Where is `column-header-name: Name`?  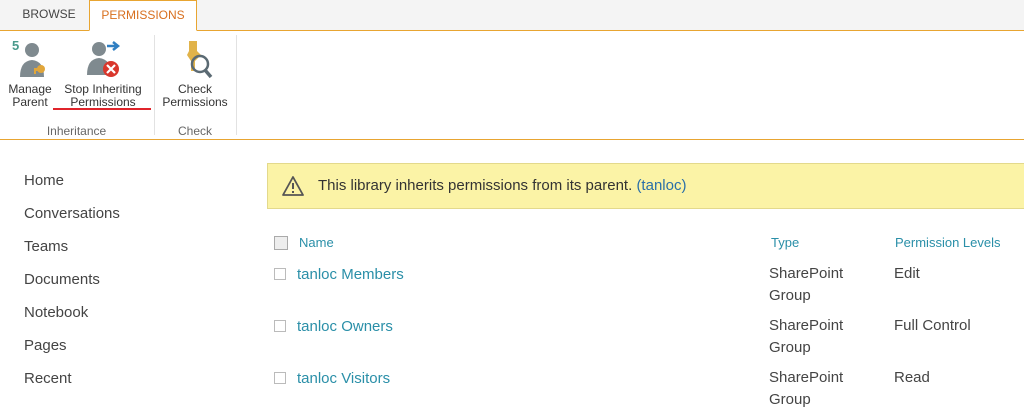
column-header-name: Name is located at coordinates (316, 242).